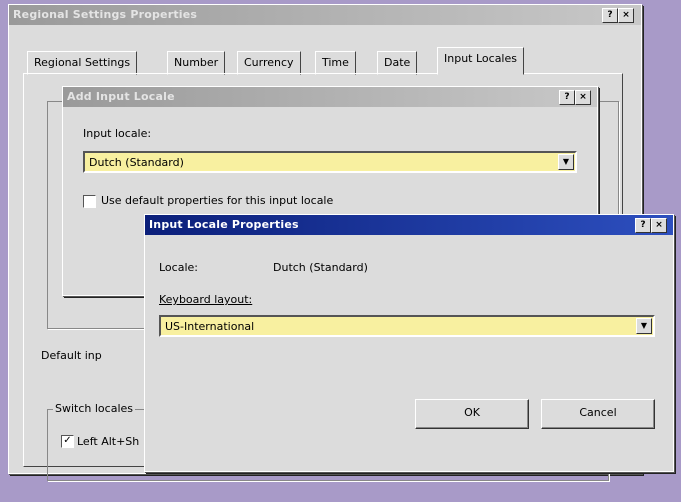 This screenshot has width=681, height=502. What do you see at coordinates (196, 63) in the screenshot?
I see `tab-number: Number` at bounding box center [196, 63].